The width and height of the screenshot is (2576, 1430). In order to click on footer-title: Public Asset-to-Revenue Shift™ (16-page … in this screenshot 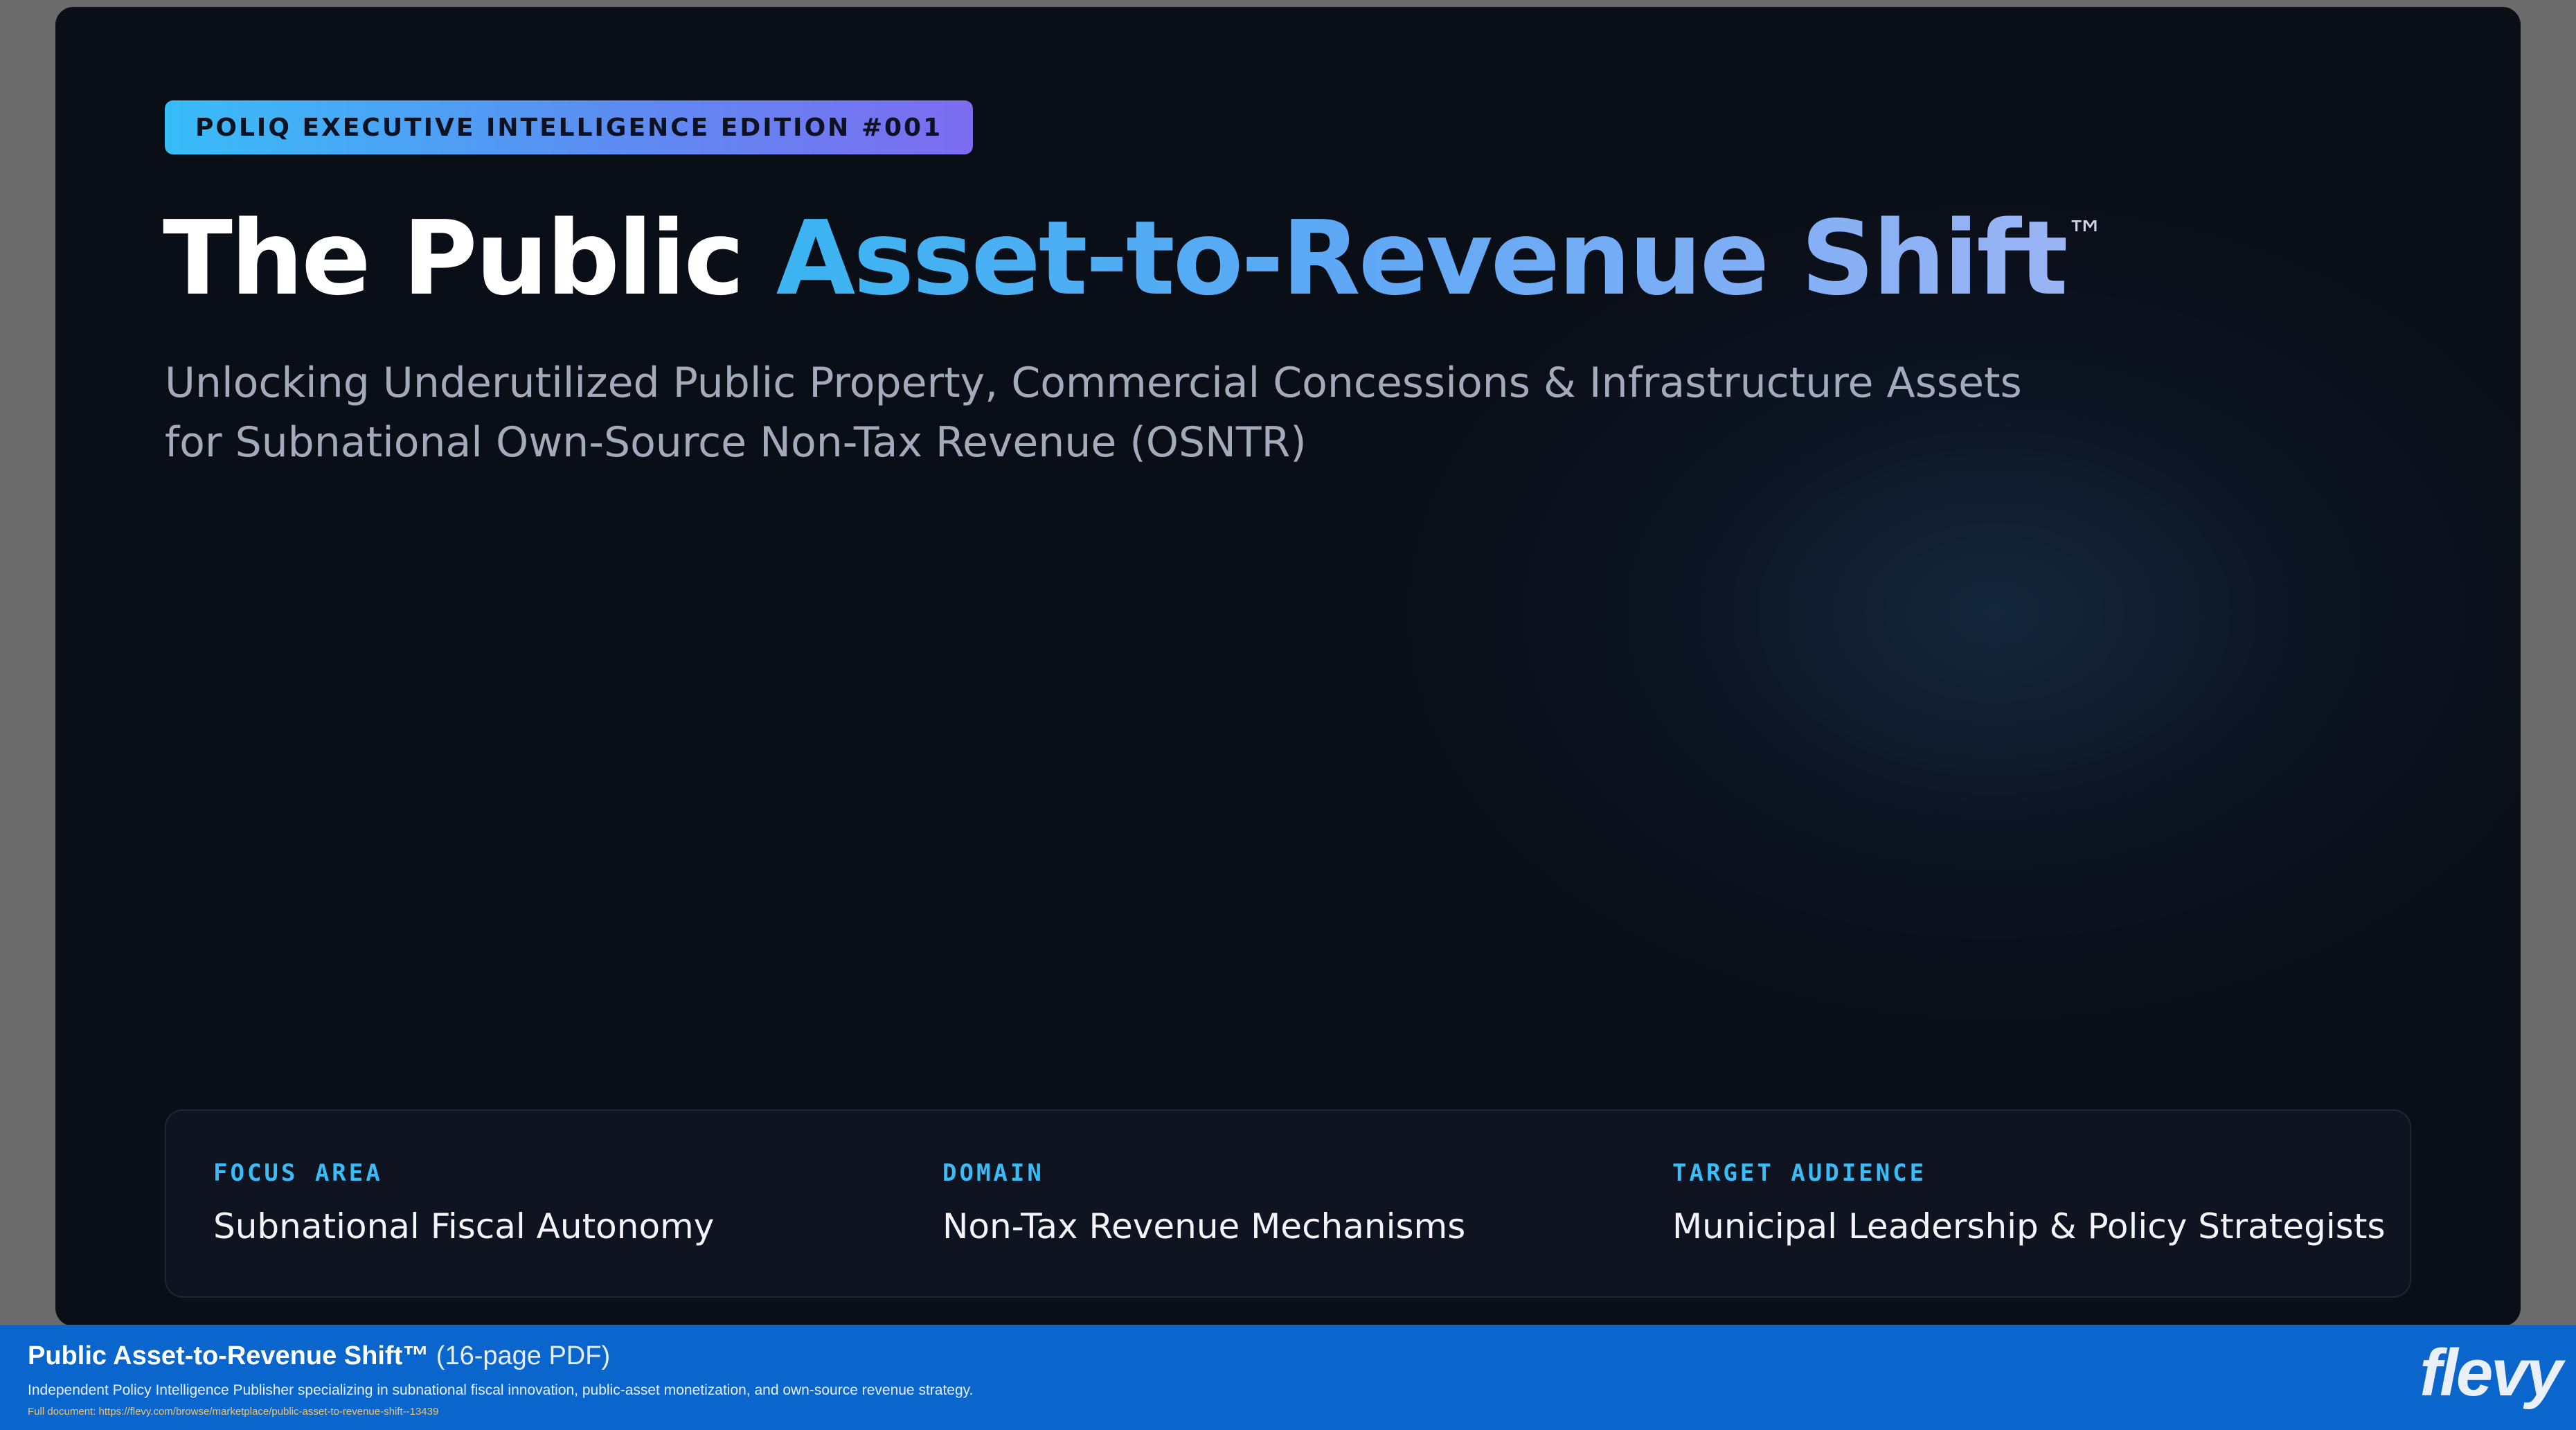, I will do `click(319, 1356)`.